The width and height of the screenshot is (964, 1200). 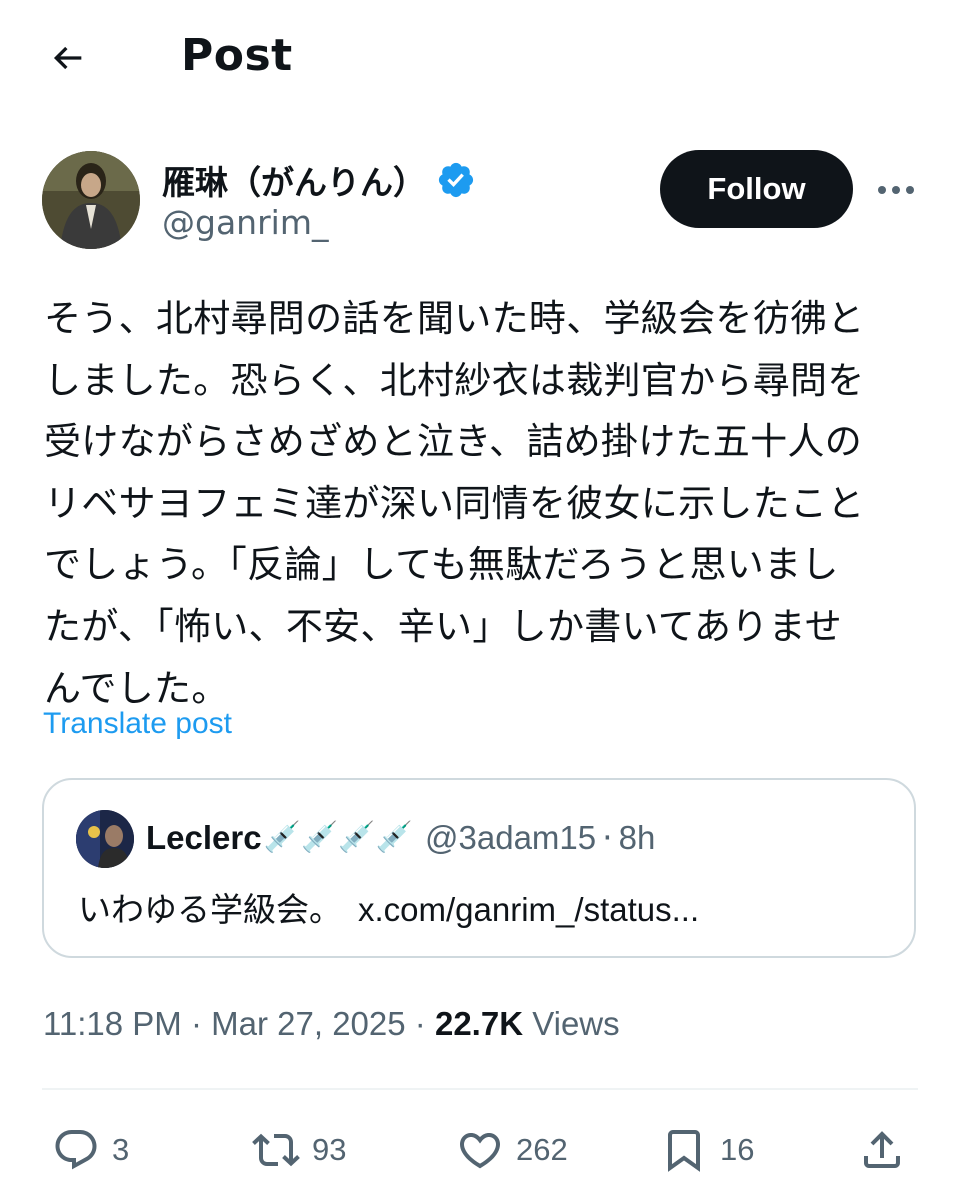 I want to click on bookmark-count: 16, so click(x=737, y=1149).